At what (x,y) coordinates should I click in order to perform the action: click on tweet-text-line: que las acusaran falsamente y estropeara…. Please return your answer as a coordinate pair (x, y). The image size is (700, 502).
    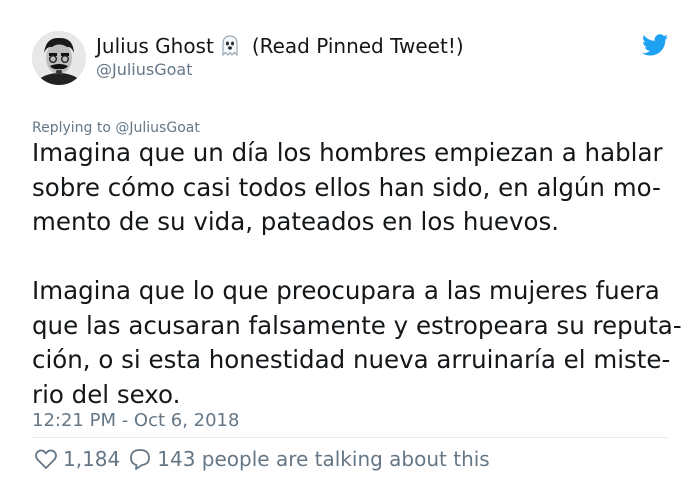
    Looking at the image, I should click on (357, 325).